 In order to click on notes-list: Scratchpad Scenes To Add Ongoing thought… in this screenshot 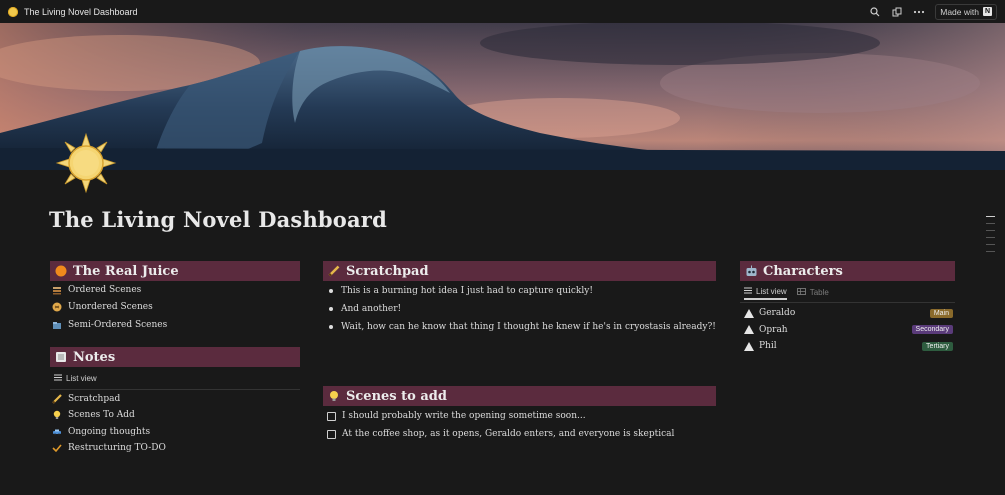, I will do `click(109, 423)`.